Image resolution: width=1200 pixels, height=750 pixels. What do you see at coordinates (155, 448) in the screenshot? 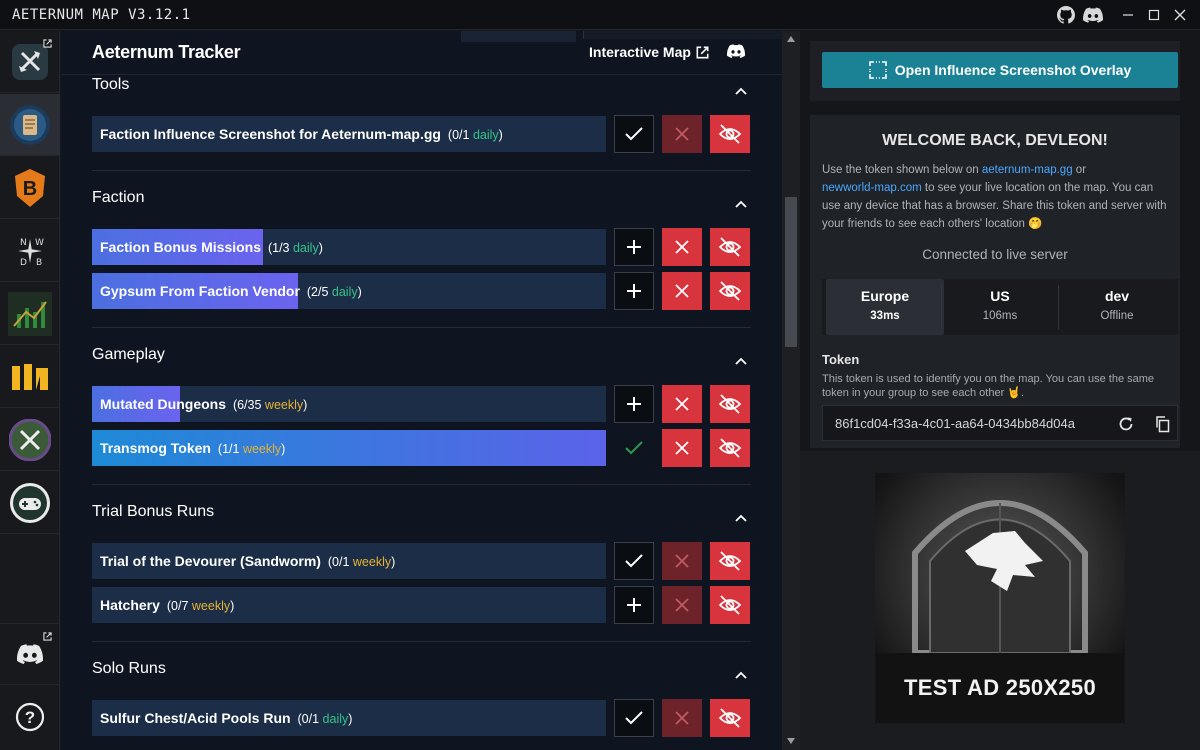
I see `task-name: Transmog Token` at bounding box center [155, 448].